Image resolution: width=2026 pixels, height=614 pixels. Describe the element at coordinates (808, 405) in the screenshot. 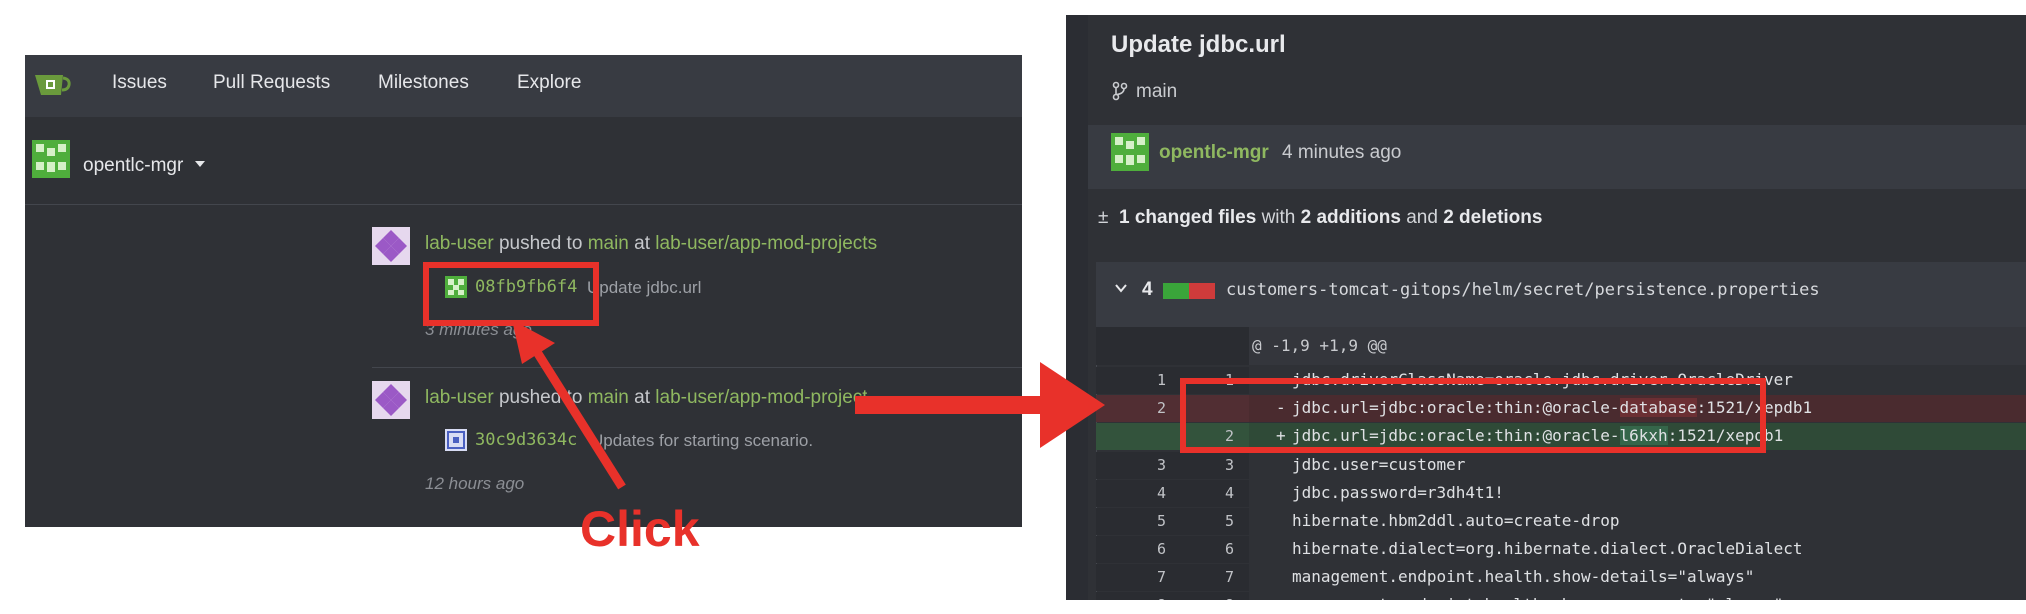

I see `annotation-arrows` at that location.